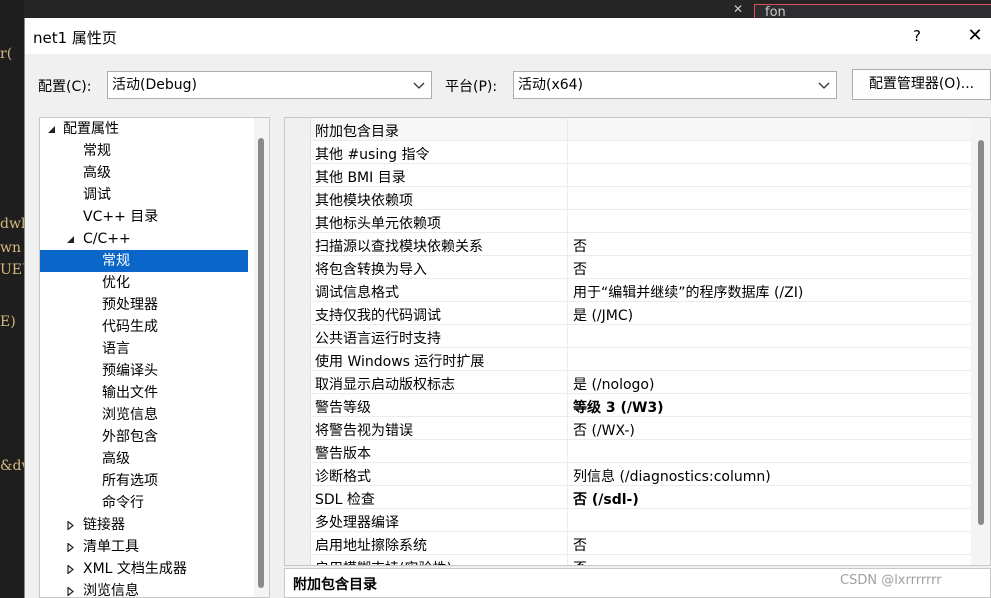 This screenshot has width=991, height=598. What do you see at coordinates (603, 315) in the screenshot?
I see `property-value: 是 (/JMC)` at bounding box center [603, 315].